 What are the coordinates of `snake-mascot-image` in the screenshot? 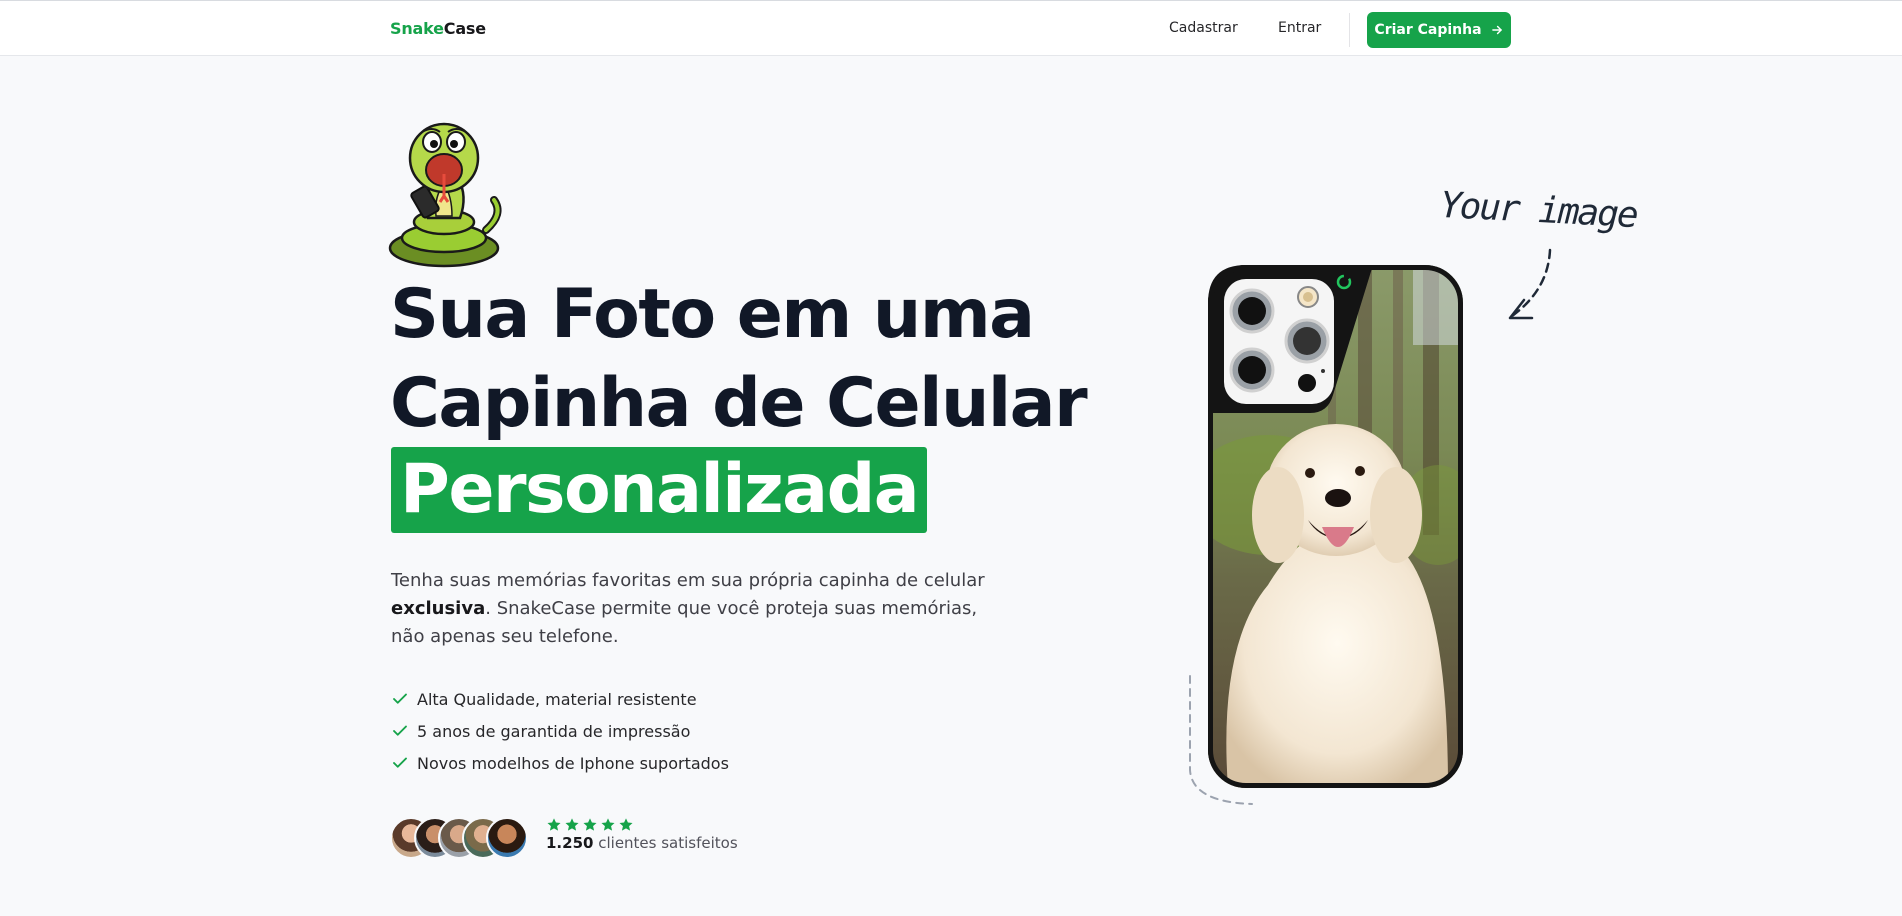 It's located at (445, 195).